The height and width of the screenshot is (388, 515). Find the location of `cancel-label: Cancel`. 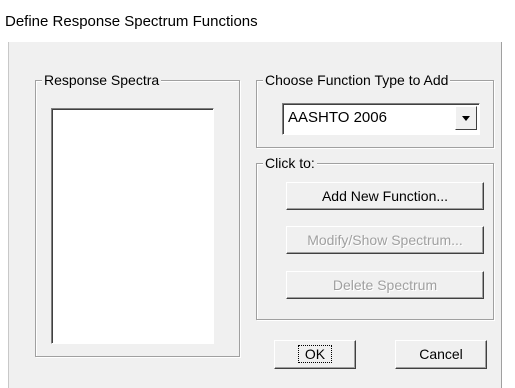

cancel-label: Cancel is located at coordinates (441, 354).